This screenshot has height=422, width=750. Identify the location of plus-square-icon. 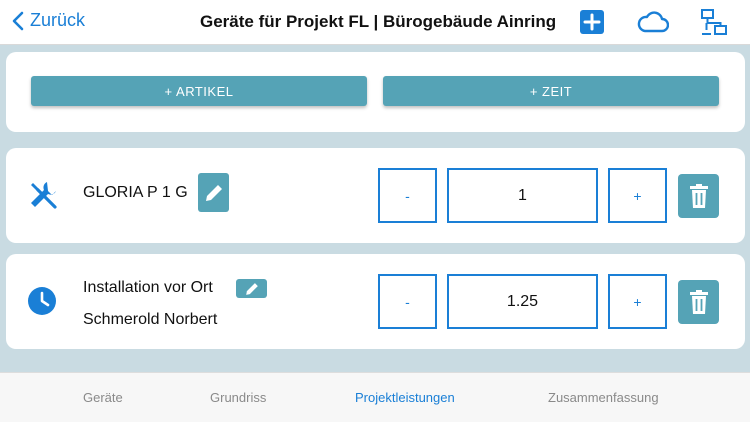
(592, 22).